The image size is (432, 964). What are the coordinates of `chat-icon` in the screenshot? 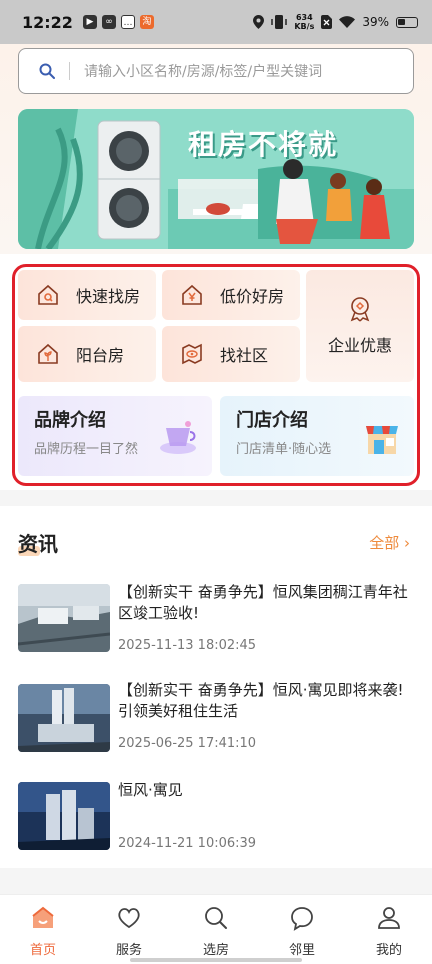 It's located at (302, 919).